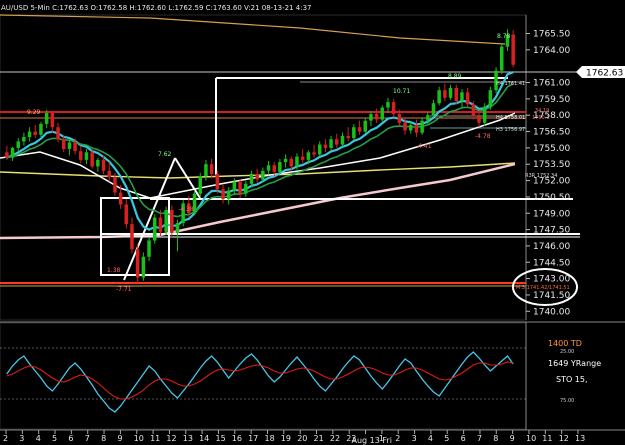 The height and width of the screenshot is (445, 625). I want to click on time-tick-label: 1, so click(381, 438).